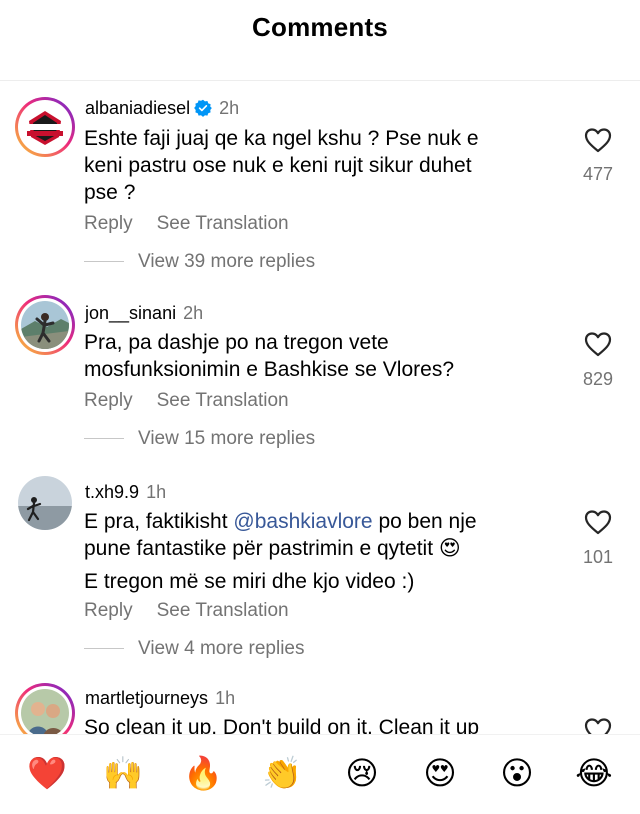  I want to click on albaniadiesel-logo, so click(45, 127).